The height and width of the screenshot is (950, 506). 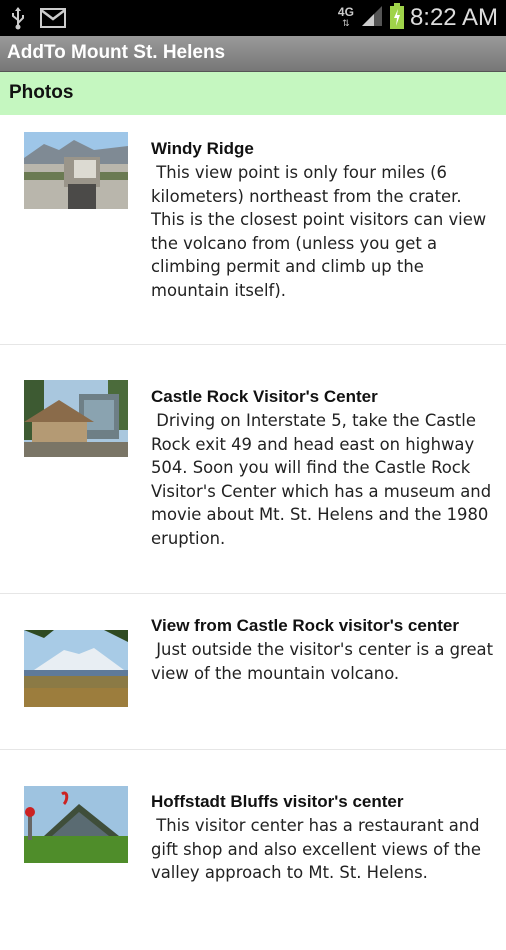 What do you see at coordinates (253, 18) in the screenshot?
I see `status-bar: 4G ⇅ 8:22 AM` at bounding box center [253, 18].